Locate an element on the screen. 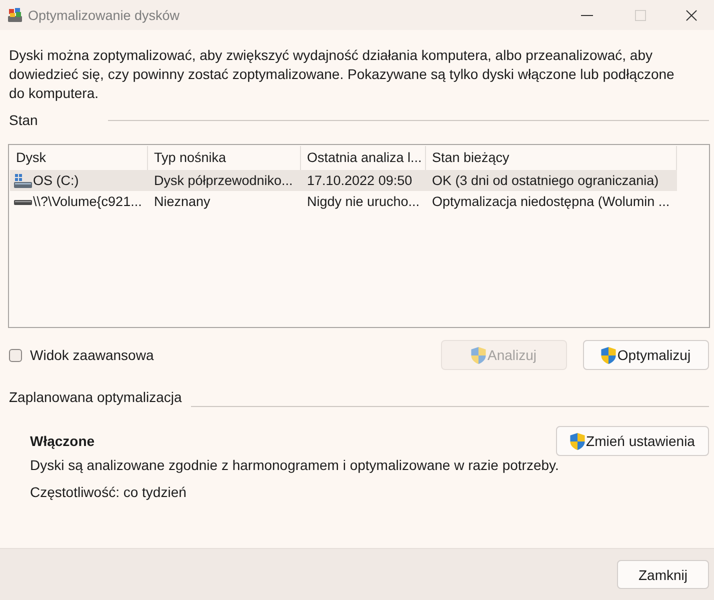 This screenshot has height=600, width=714. drive-row: OS (C:) Dysk półprzewodniko... 17.10.2022 09:50 OK (3 dni od ostatniego ograniczania) is located at coordinates (343, 180).